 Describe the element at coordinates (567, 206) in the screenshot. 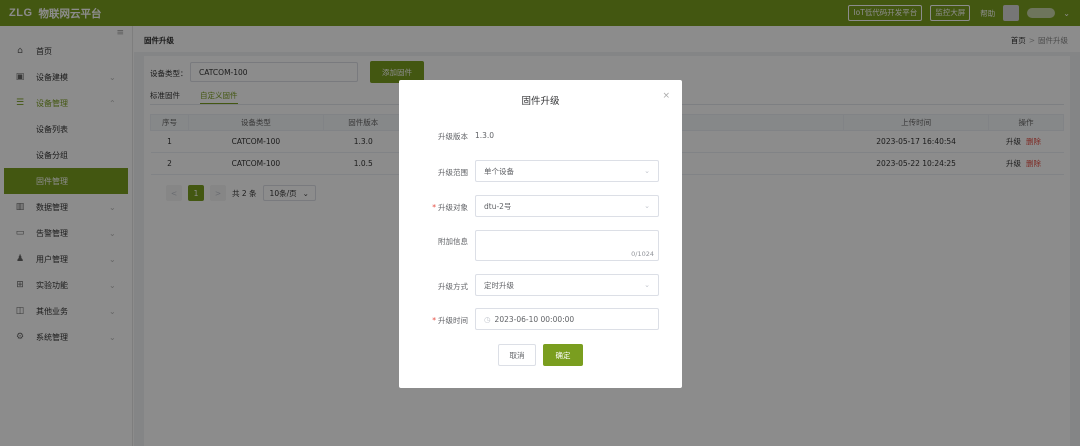

I see `target-select: dtu-2号 ⌄` at that location.